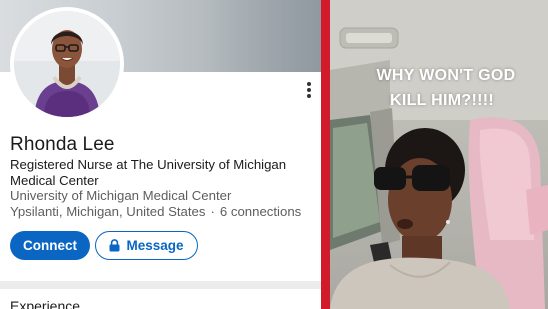 The image size is (548, 309). I want to click on profile-avatar, so click(67, 64).